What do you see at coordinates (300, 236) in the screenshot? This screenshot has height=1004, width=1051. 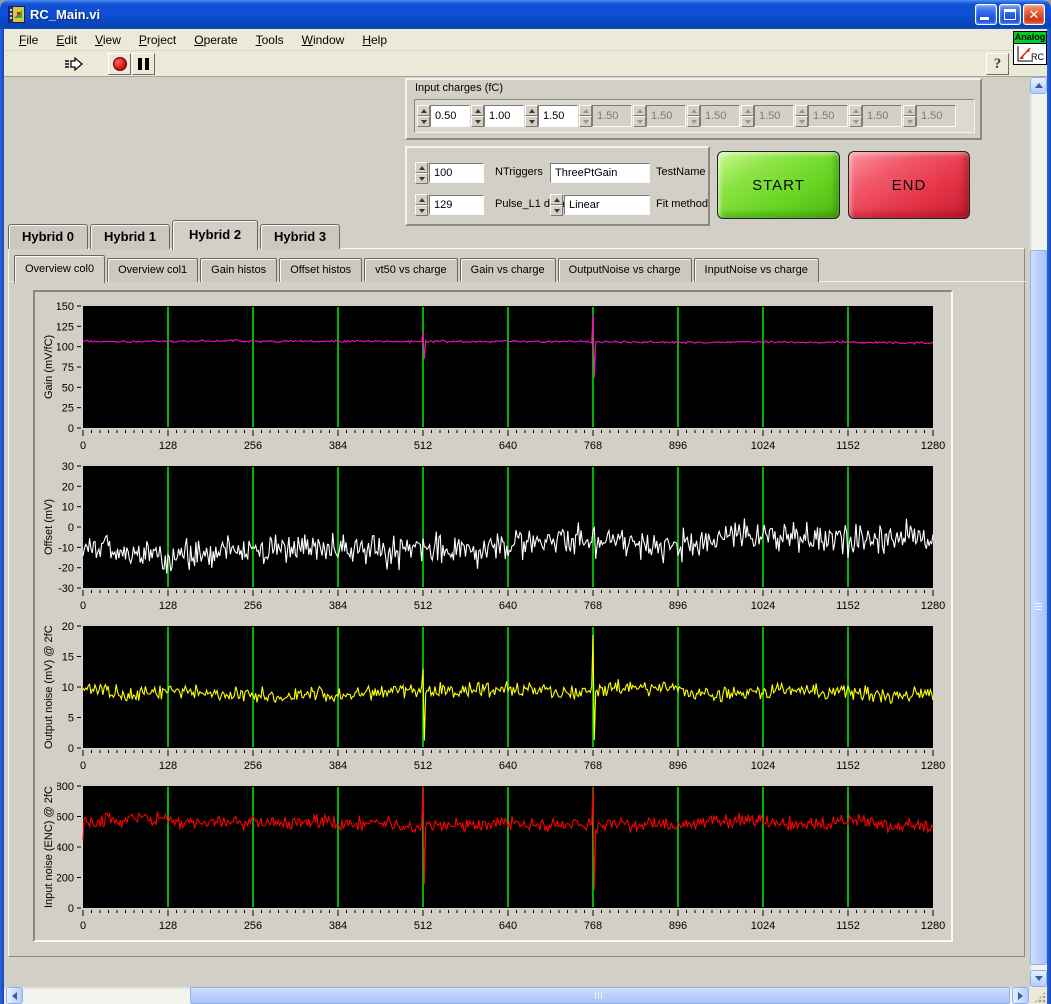 I see `tab-hybrid-3: Hybrid 3` at bounding box center [300, 236].